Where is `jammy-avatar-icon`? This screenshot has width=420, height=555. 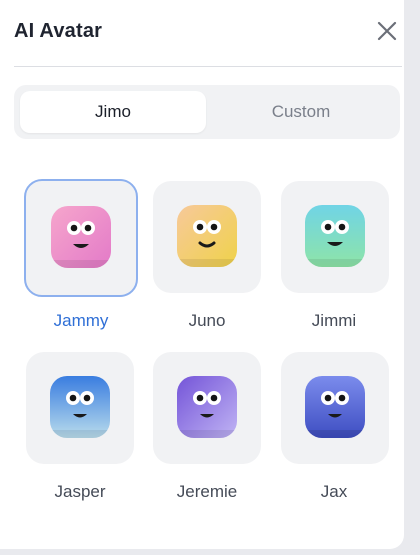 jammy-avatar-icon is located at coordinates (81, 237).